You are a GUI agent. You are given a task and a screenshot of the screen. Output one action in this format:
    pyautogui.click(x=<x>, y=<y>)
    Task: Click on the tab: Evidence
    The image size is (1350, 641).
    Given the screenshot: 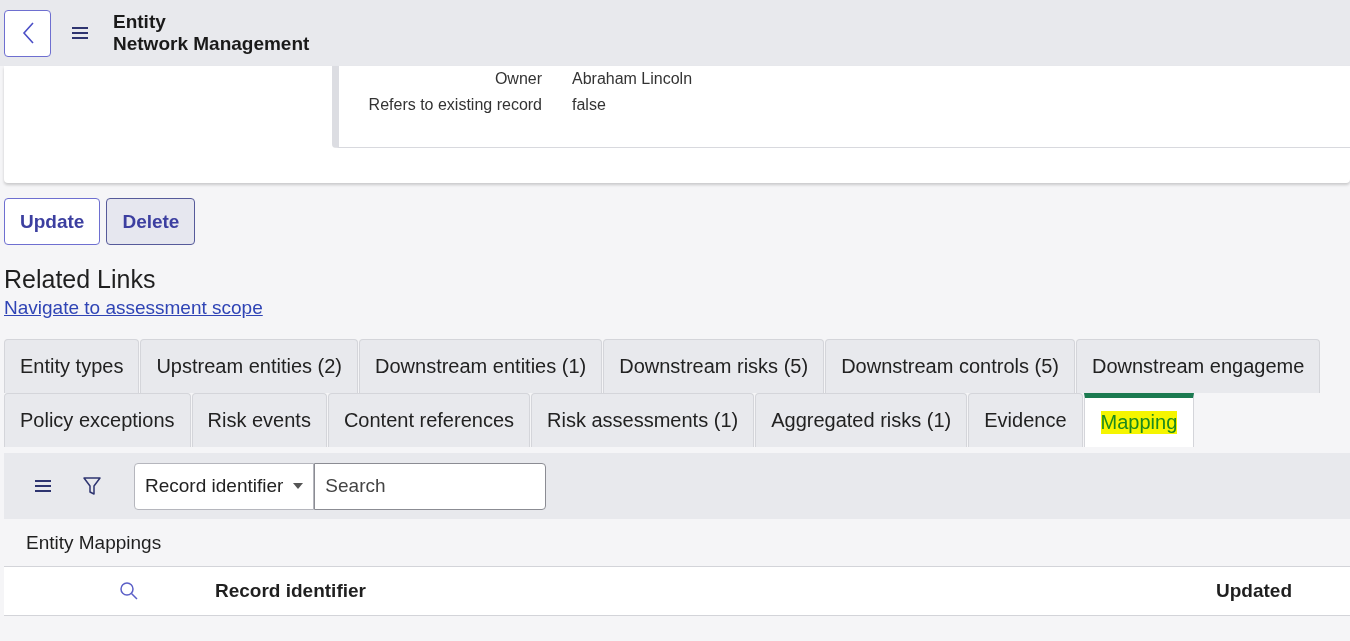 What is the action you would take?
    pyautogui.click(x=1025, y=420)
    